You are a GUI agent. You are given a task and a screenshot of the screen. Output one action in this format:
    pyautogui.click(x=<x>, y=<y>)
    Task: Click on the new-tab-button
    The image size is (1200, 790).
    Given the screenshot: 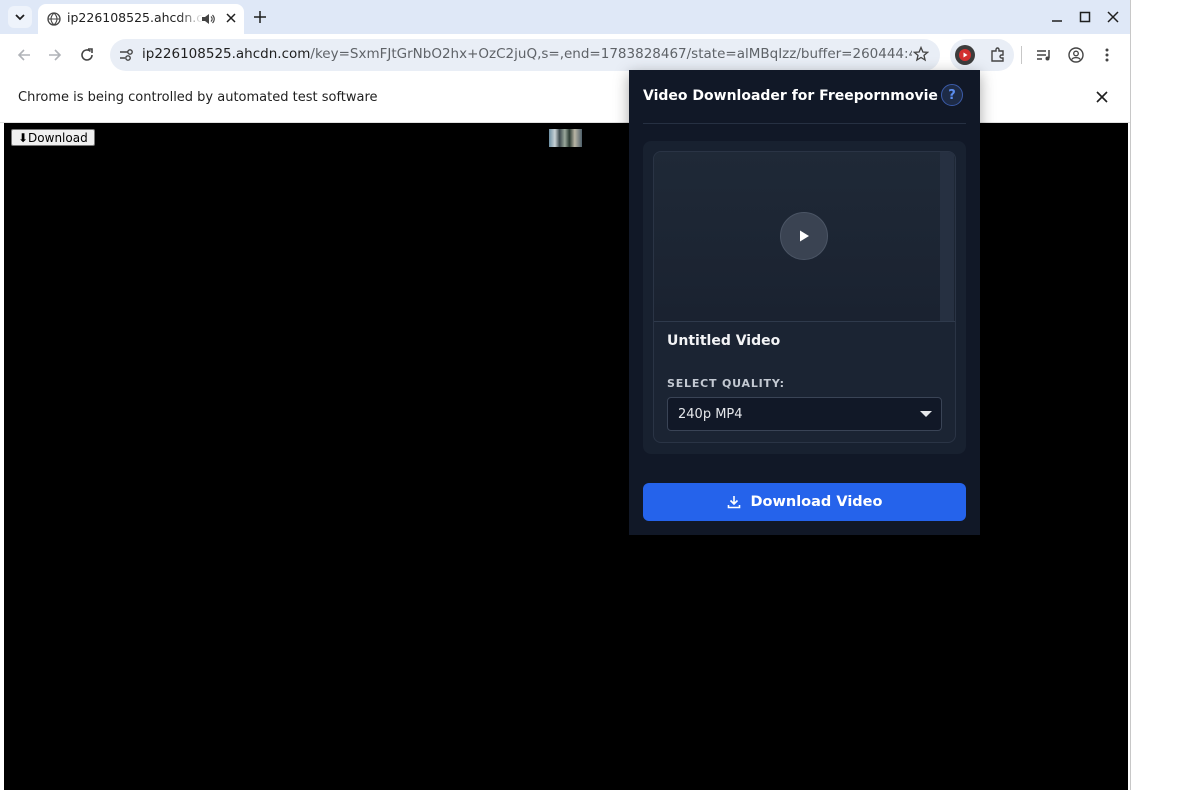 What is the action you would take?
    pyautogui.click(x=260, y=17)
    